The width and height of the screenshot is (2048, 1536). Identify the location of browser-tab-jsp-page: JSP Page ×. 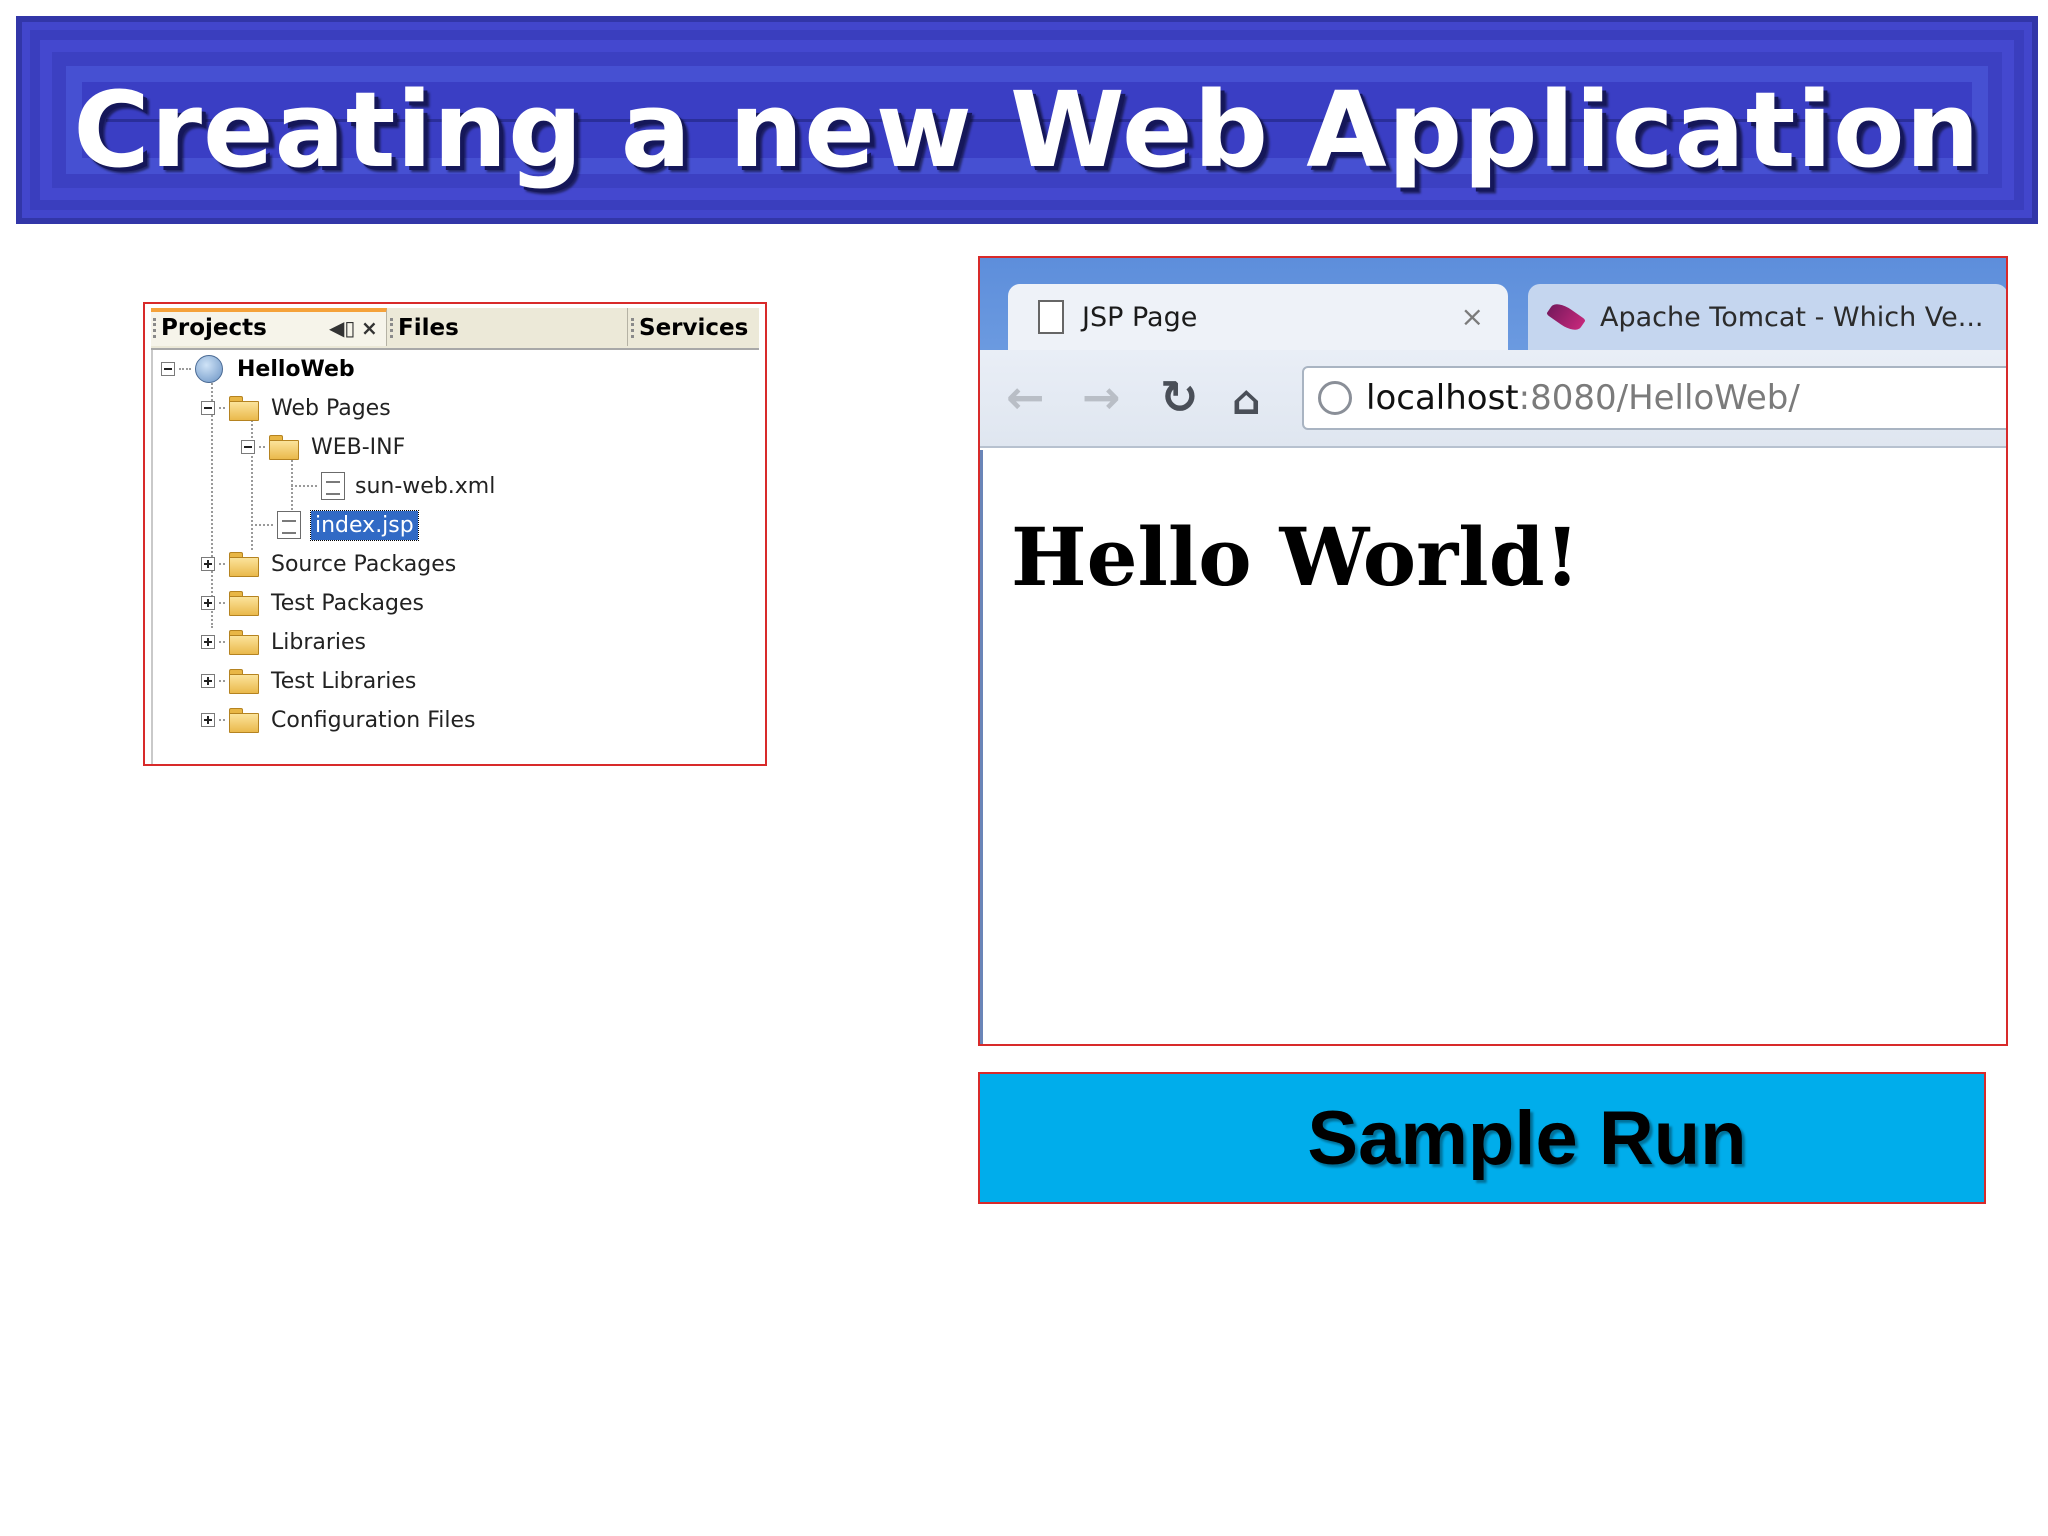
(1258, 317).